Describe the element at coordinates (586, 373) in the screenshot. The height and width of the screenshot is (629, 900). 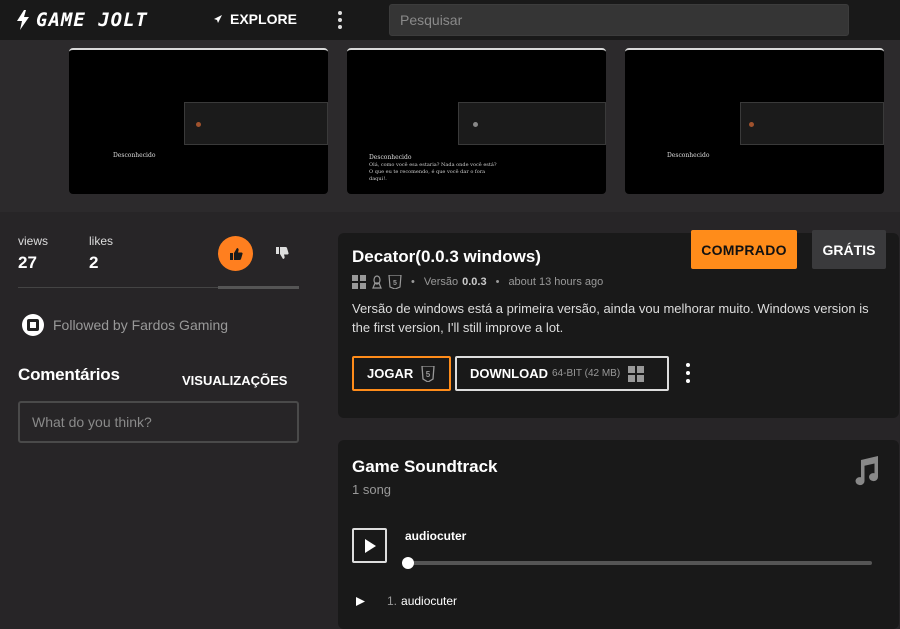
I see `download-meta: 64-BIT (42 MB)` at that location.